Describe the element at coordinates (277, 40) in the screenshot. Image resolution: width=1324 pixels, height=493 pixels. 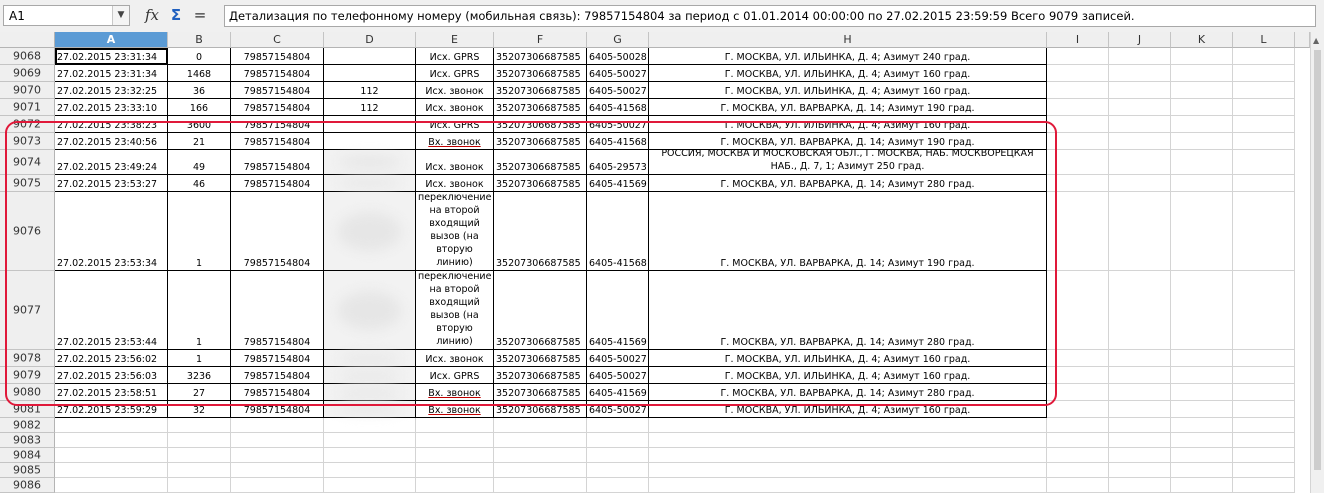
I see `column-header-c: C` at that location.